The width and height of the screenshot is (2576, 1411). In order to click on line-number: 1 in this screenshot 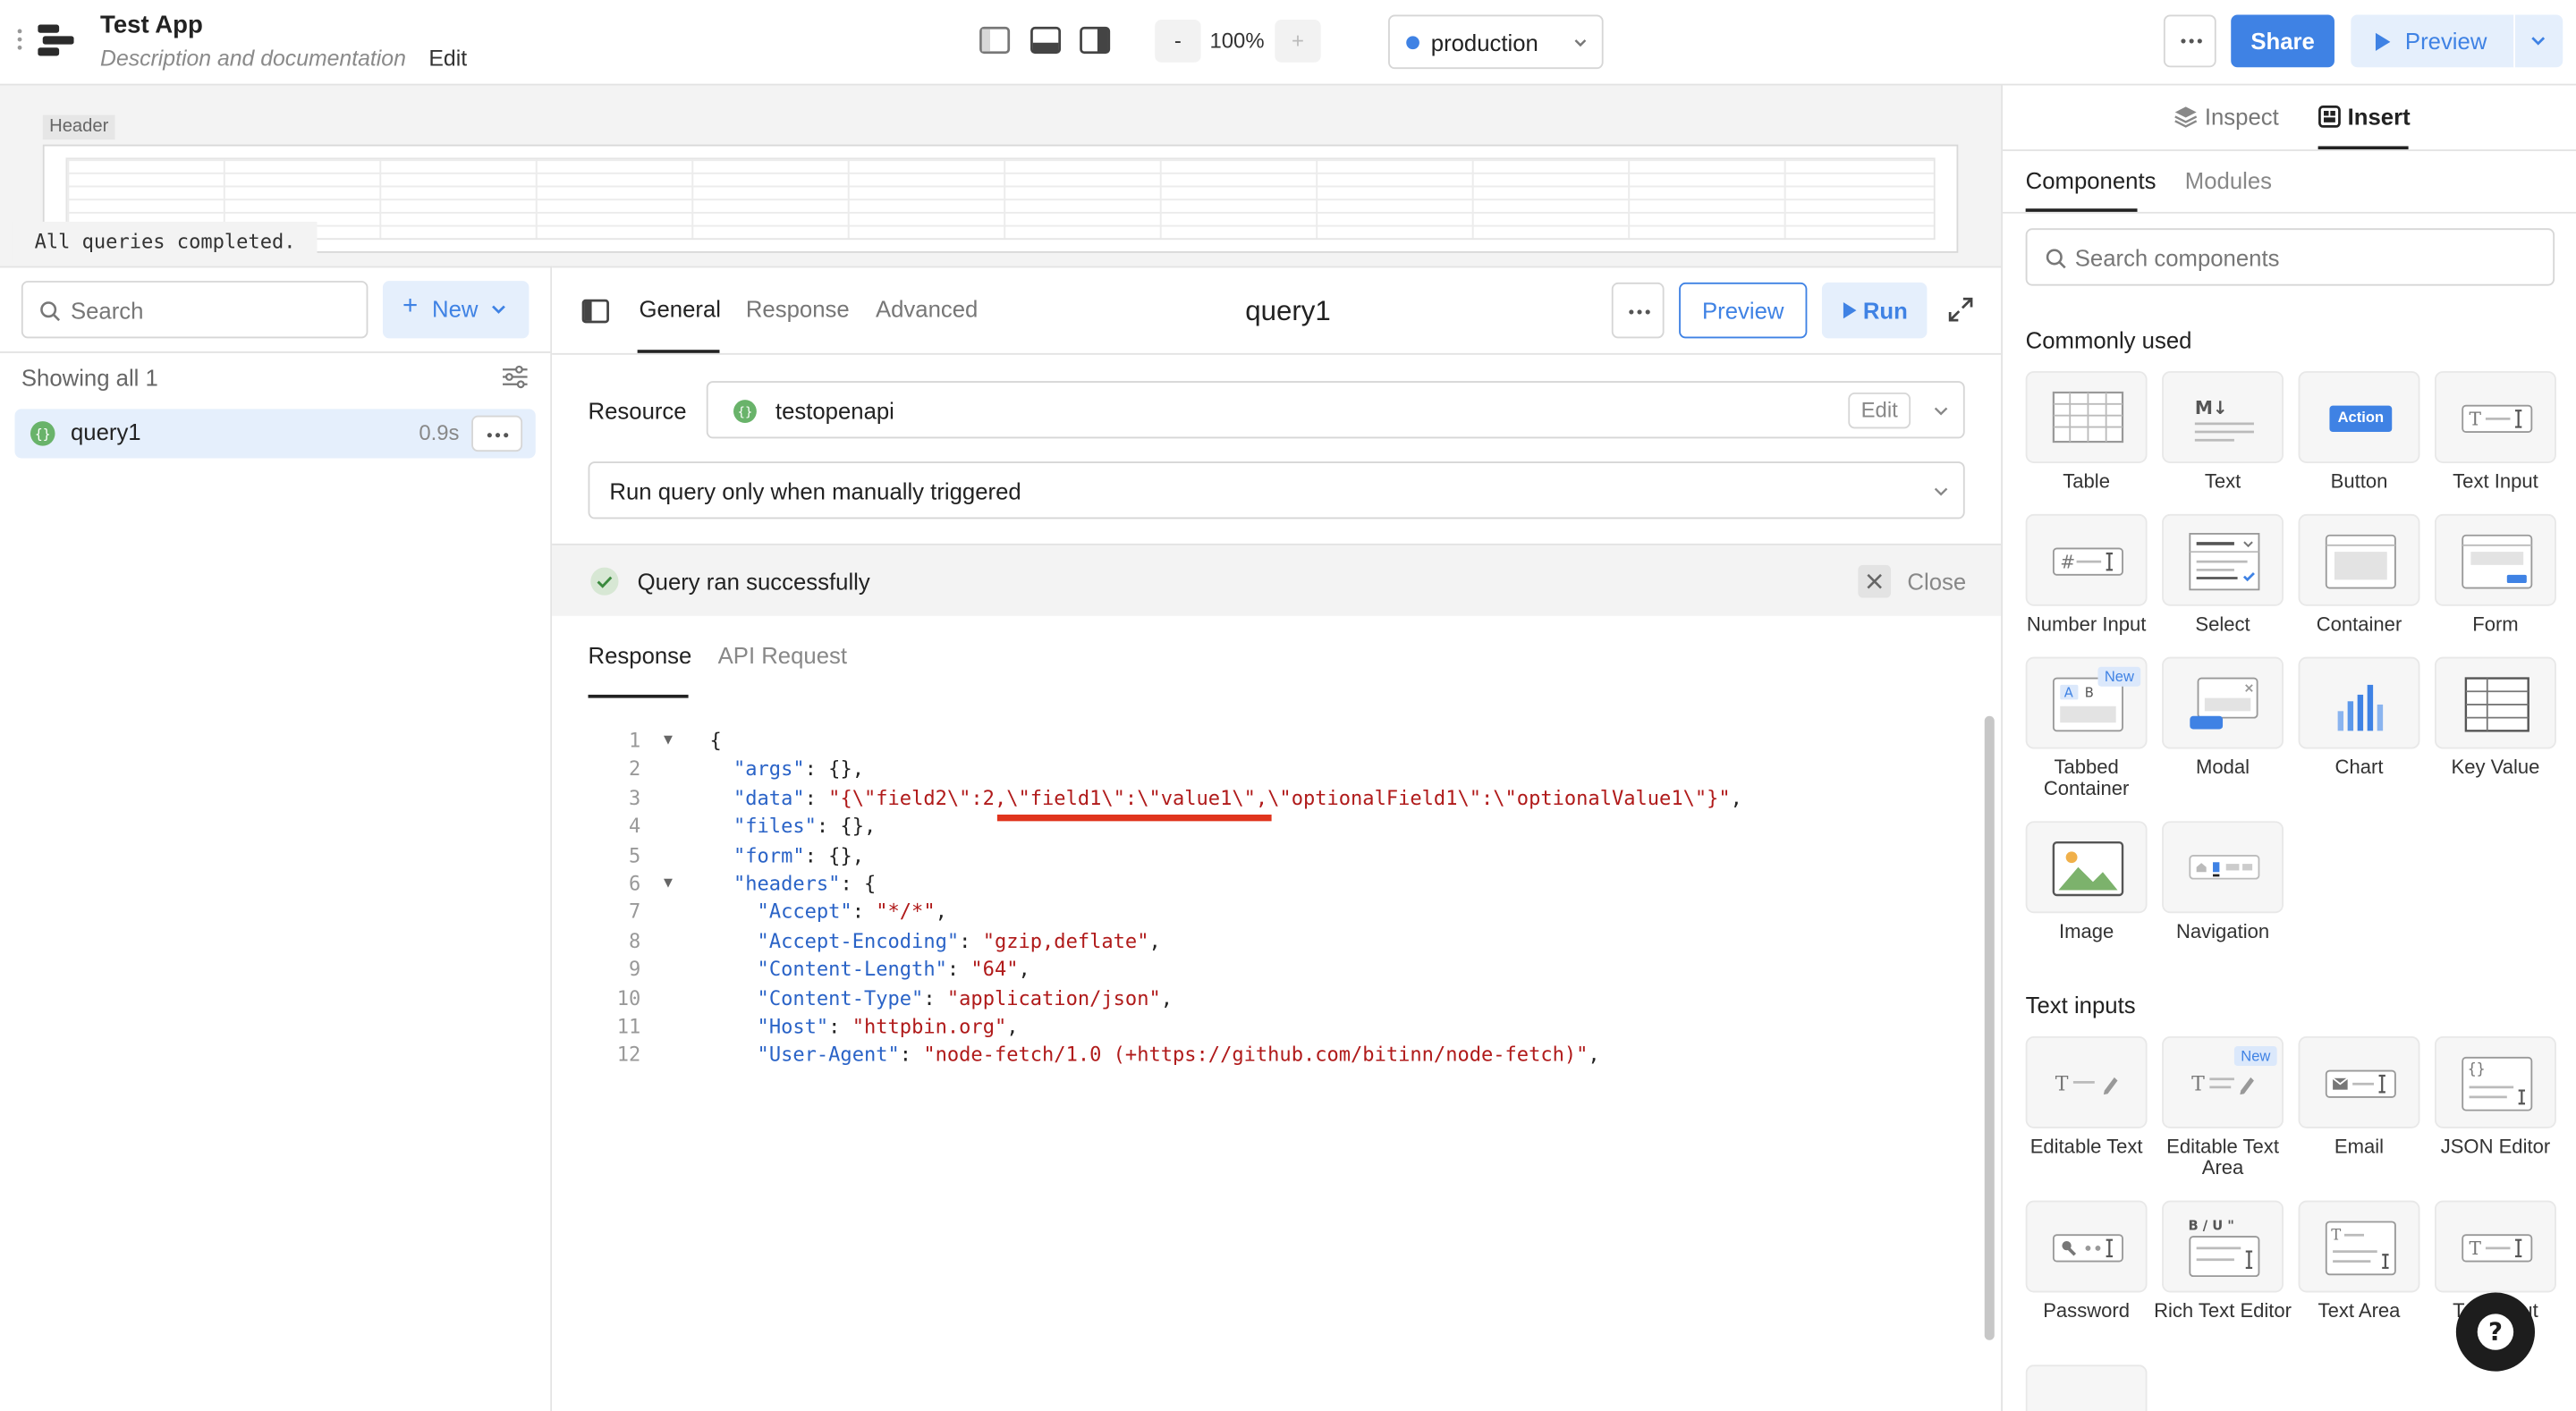, I will do `click(635, 741)`.